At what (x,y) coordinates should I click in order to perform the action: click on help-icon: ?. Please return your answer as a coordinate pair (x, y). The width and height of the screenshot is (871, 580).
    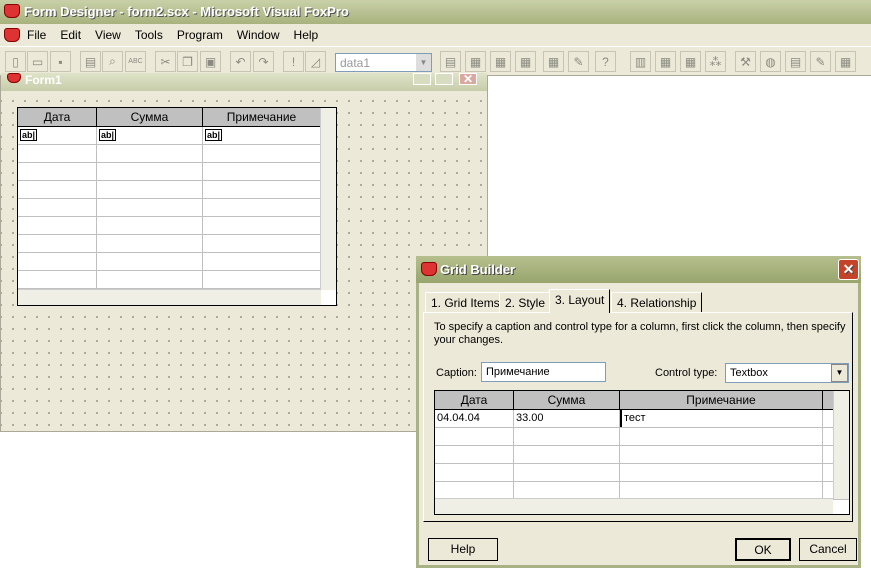
    Looking at the image, I should click on (605, 61).